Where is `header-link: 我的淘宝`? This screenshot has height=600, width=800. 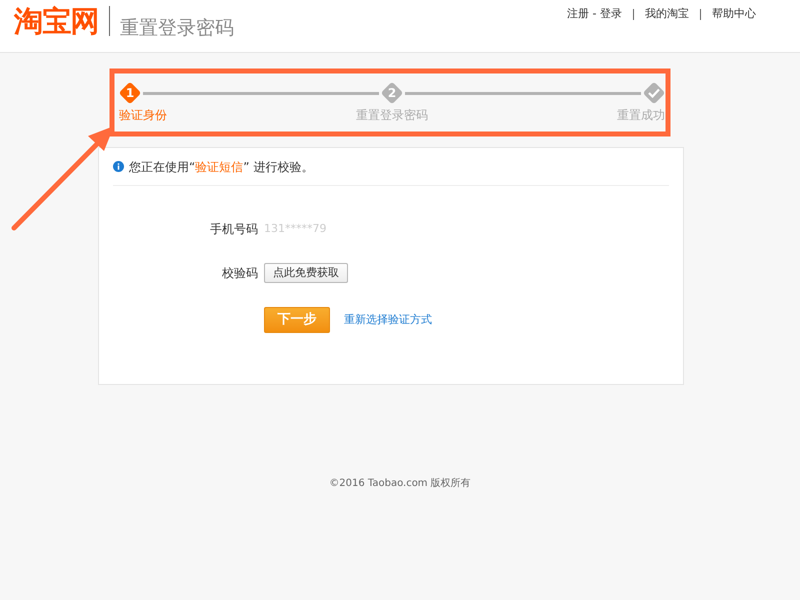
header-link: 我的淘宝 is located at coordinates (667, 14).